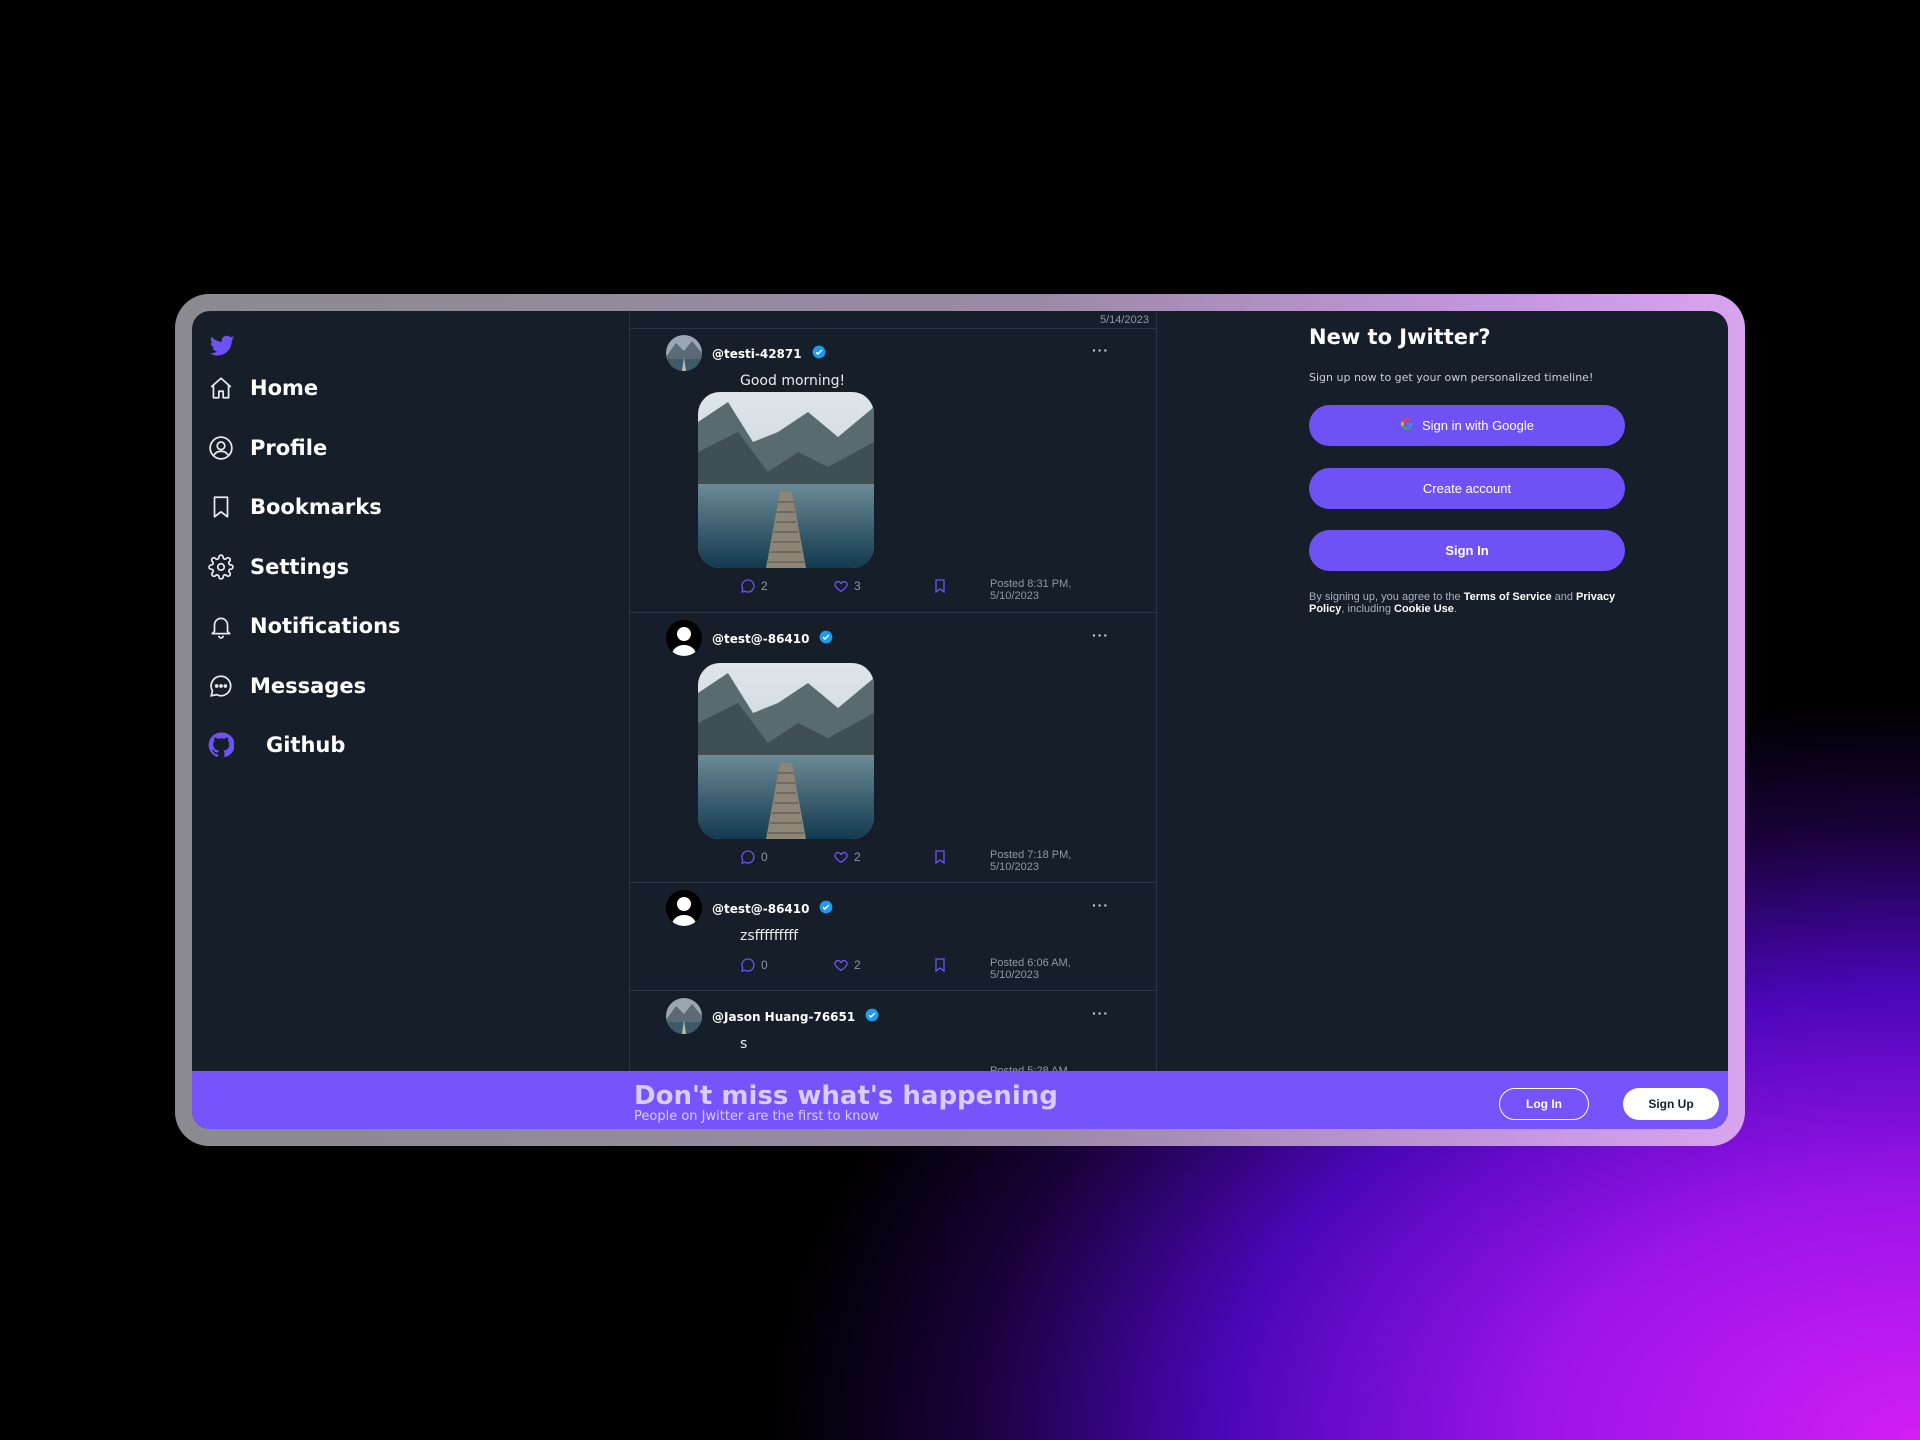 This screenshot has width=1920, height=1440. Describe the element at coordinates (306, 745) in the screenshot. I see `sidebar-item-label: Github` at that location.